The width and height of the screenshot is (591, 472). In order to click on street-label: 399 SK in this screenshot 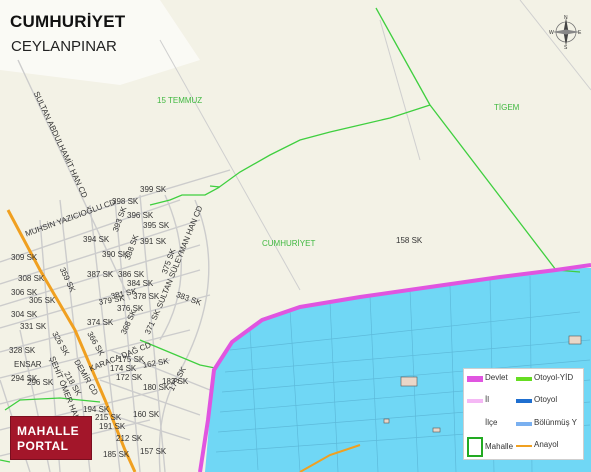, I will do `click(153, 189)`.